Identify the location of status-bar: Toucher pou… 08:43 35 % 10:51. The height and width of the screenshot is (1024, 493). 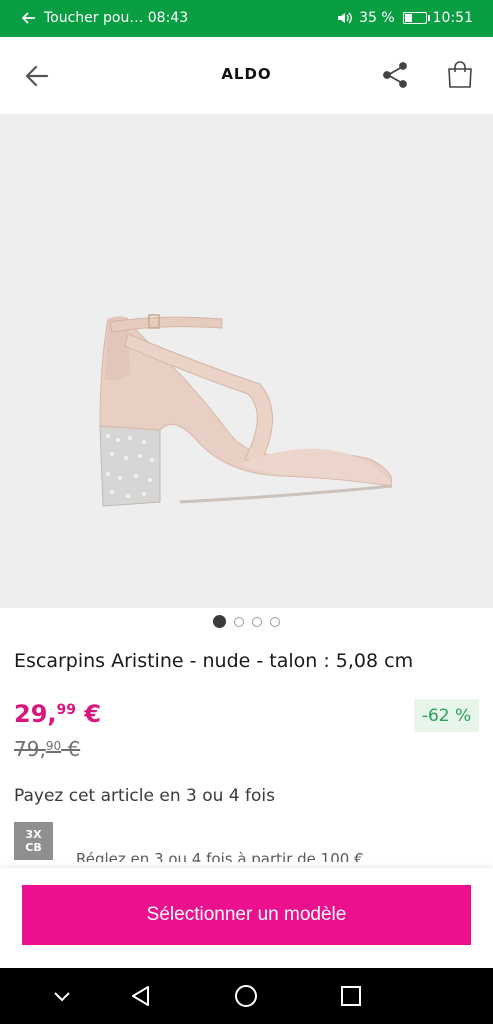
(246, 18).